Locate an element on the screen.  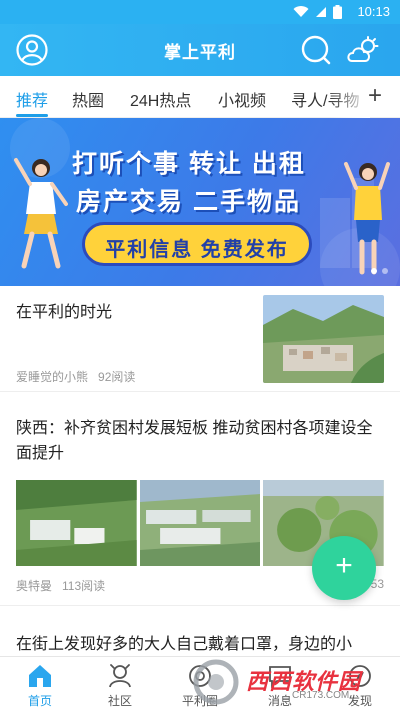
banner-girl-illustration is located at coordinates (41, 213).